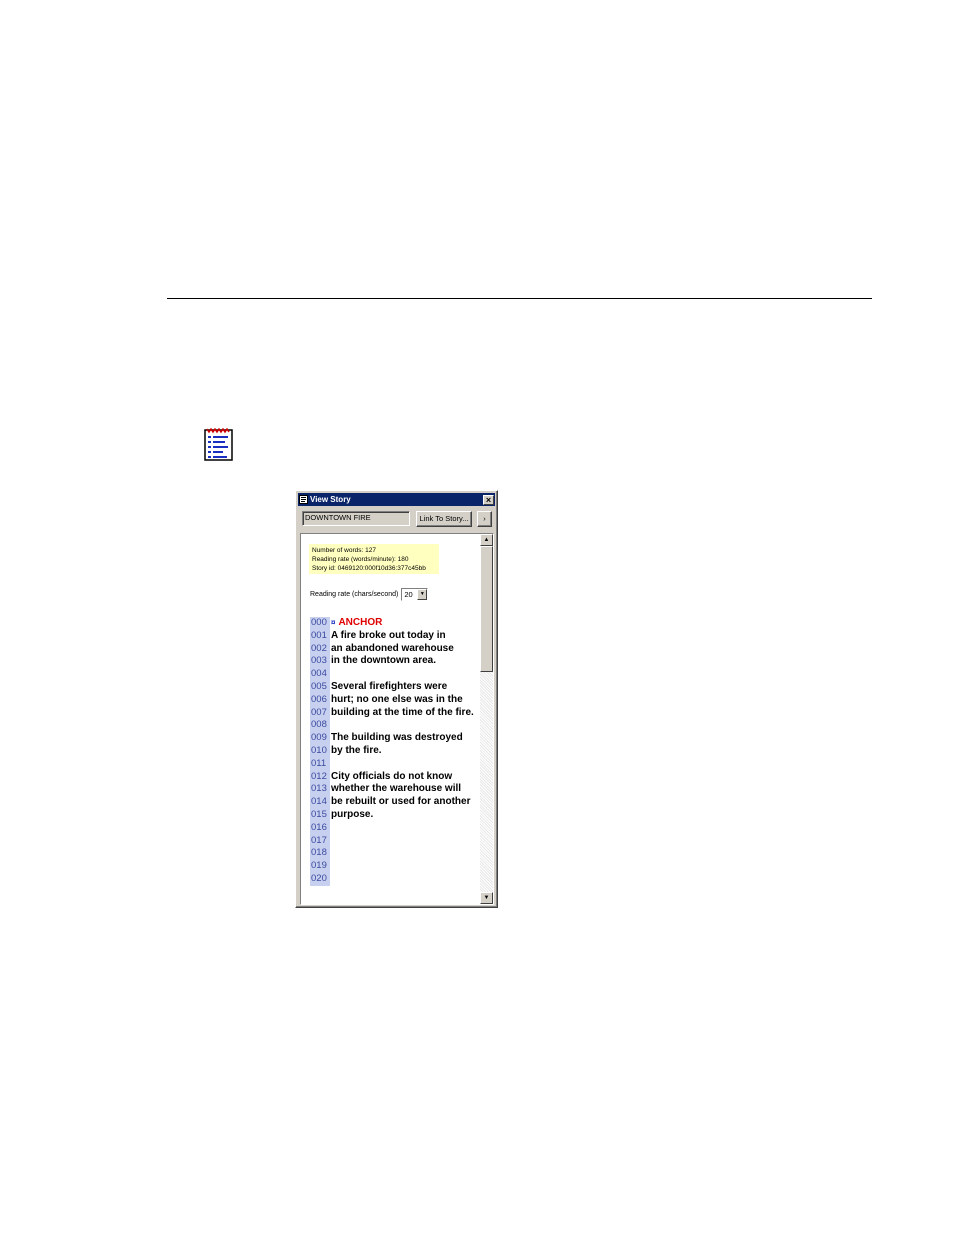  What do you see at coordinates (486, 540) in the screenshot?
I see `scroll-up-arrow-icon: ▲` at bounding box center [486, 540].